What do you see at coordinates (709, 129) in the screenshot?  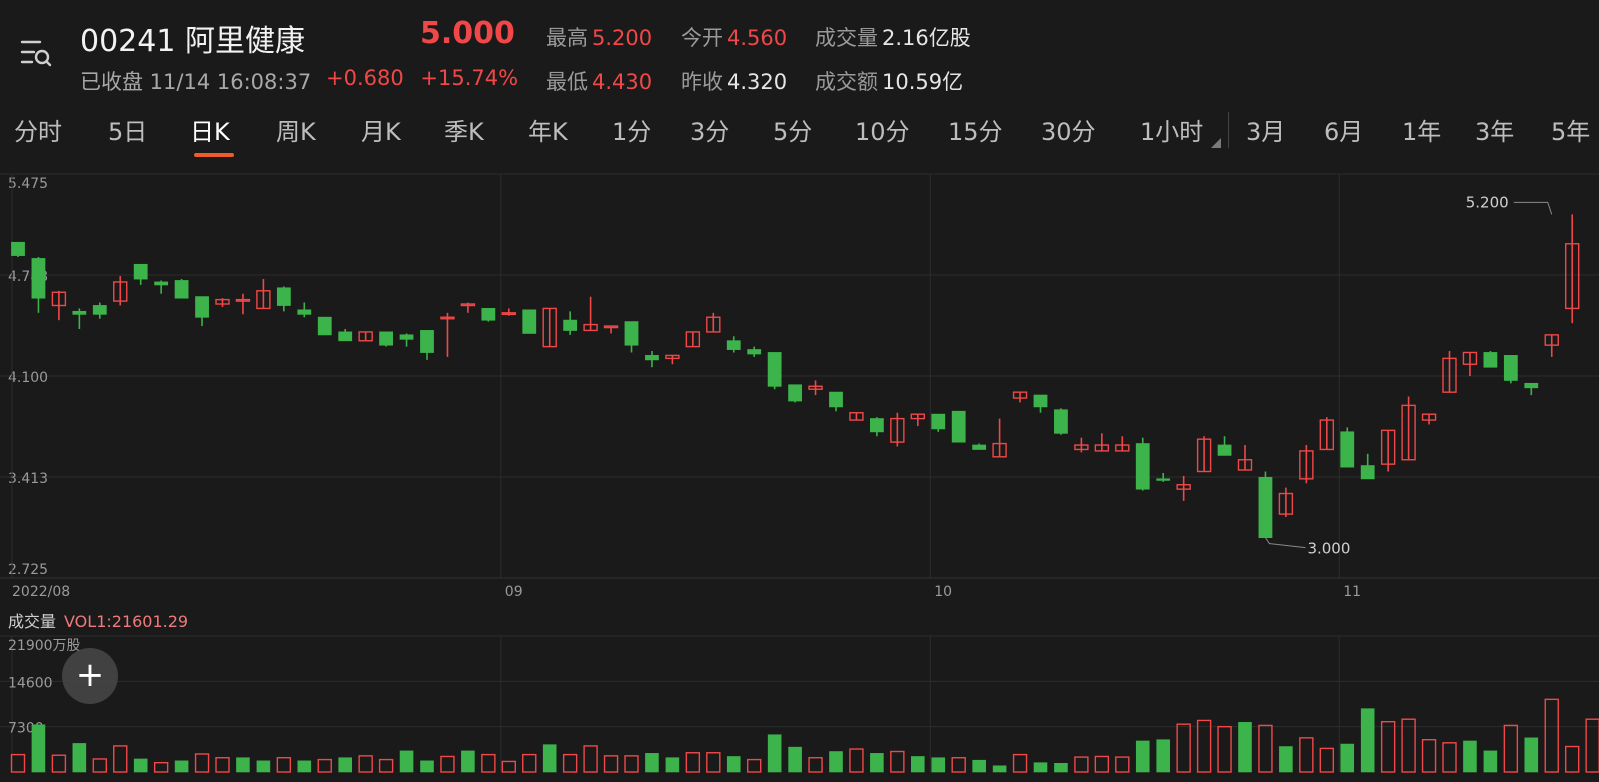 I see `tab-3min: 3分` at bounding box center [709, 129].